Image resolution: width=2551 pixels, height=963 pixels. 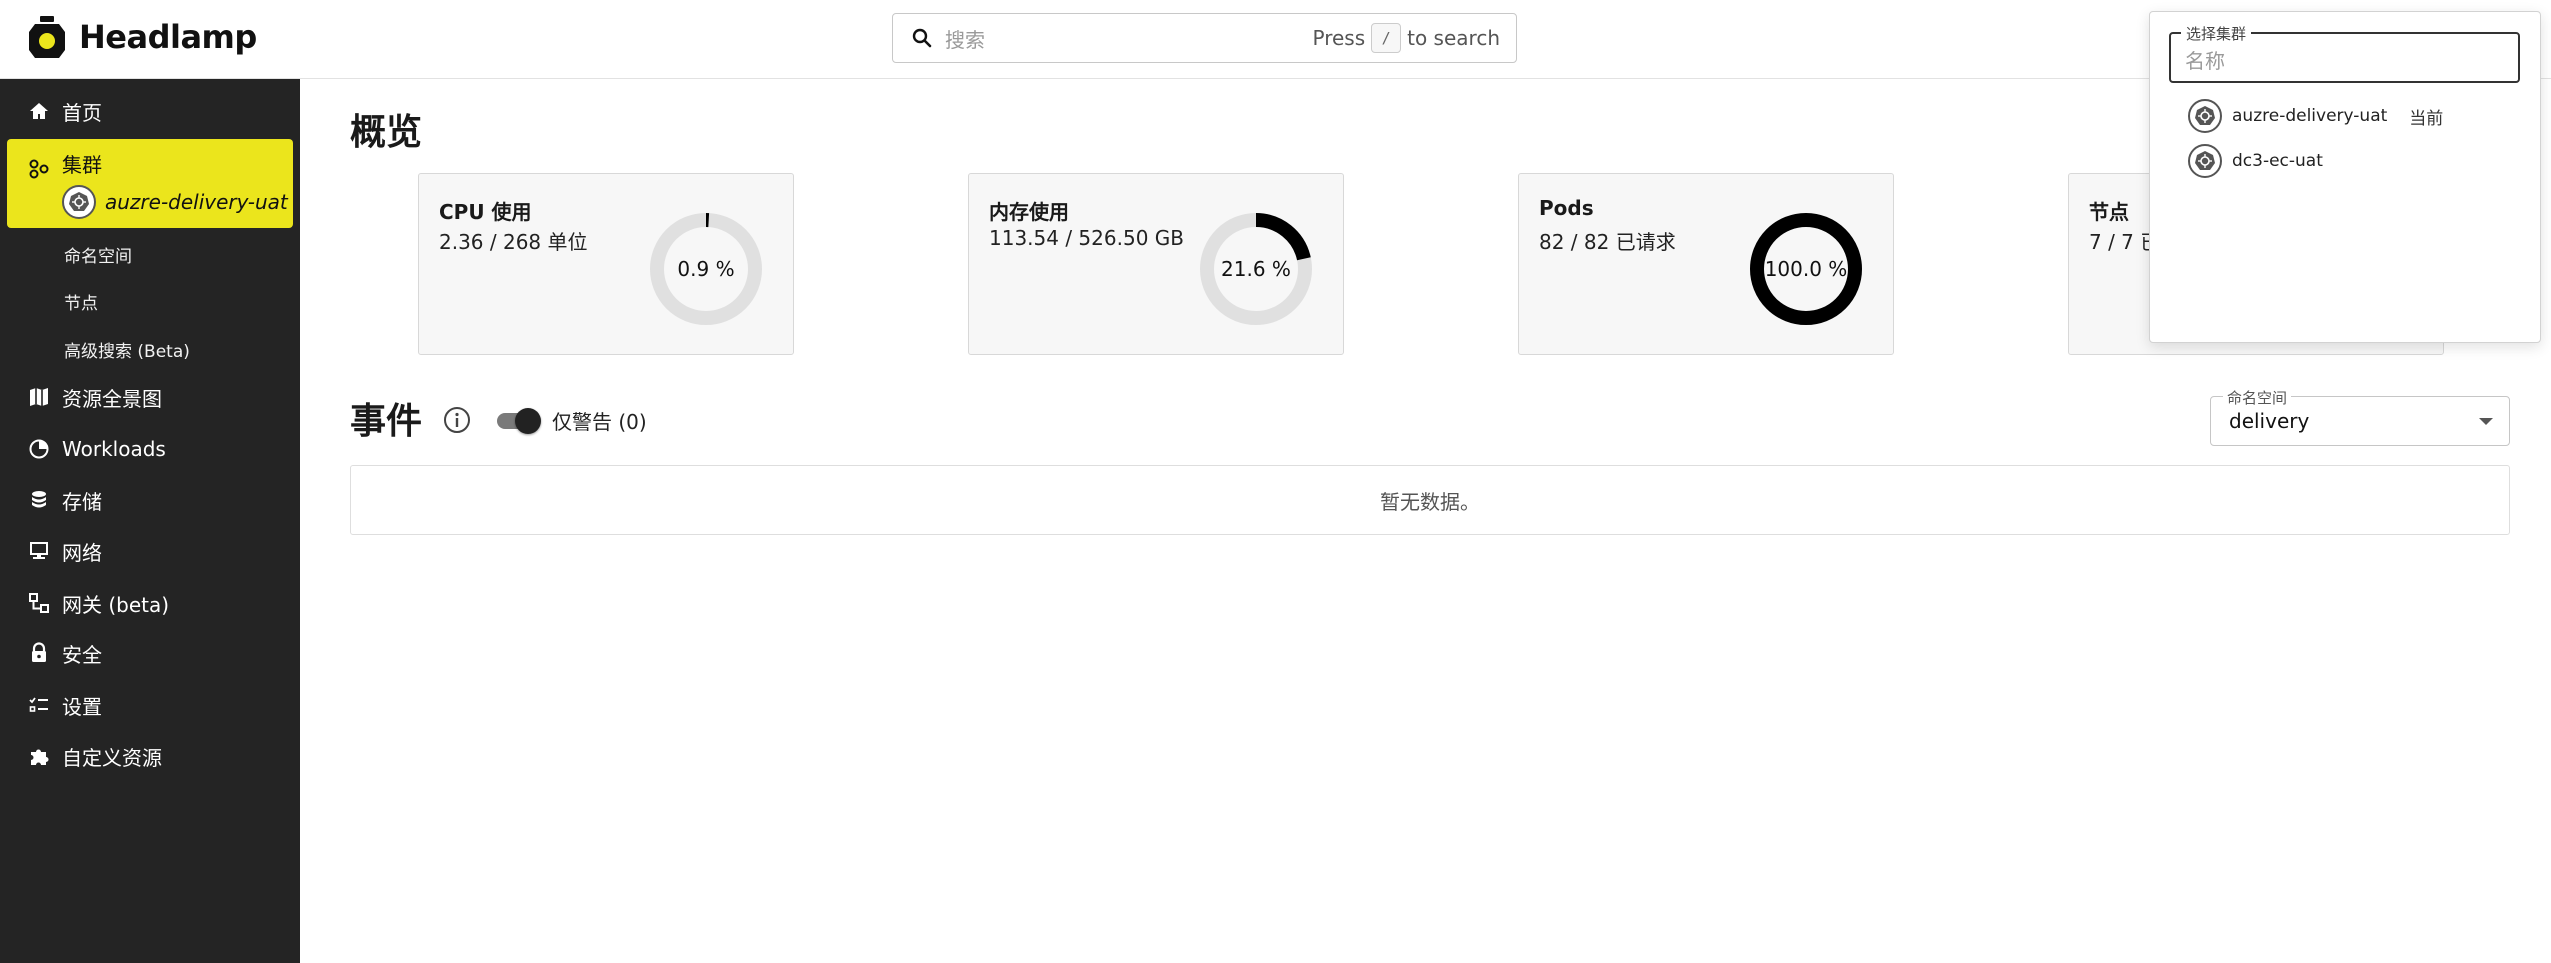 I want to click on workloads-icon, so click(x=39, y=449).